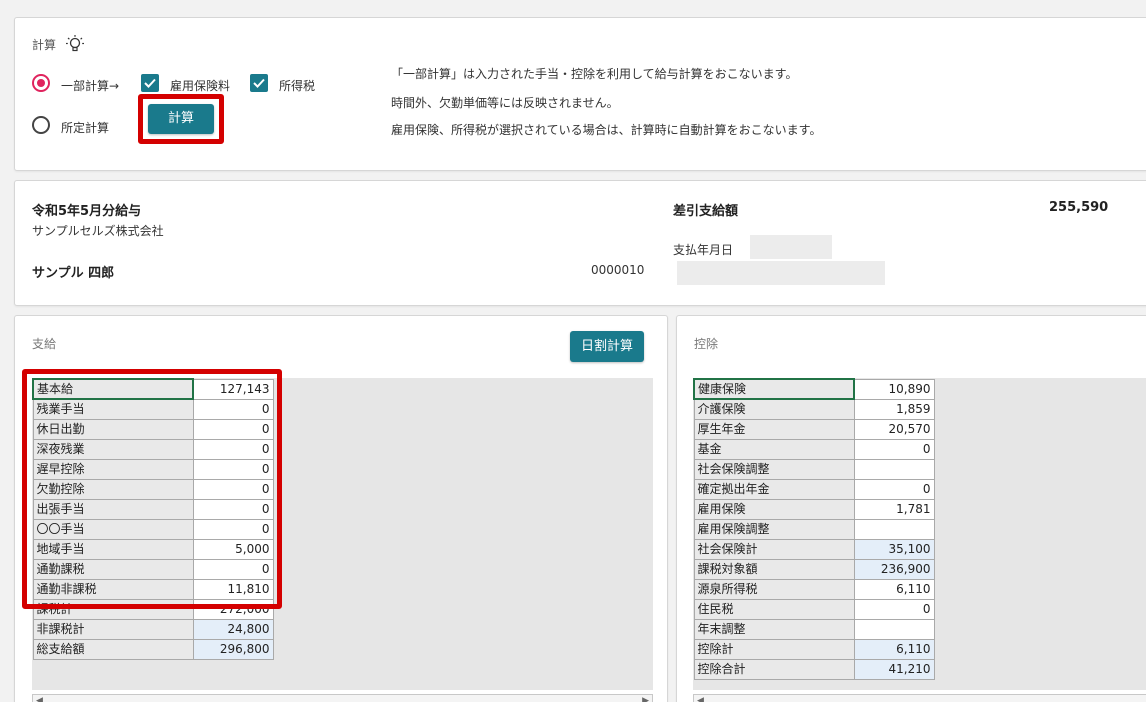 The height and width of the screenshot is (702, 1146). What do you see at coordinates (606, 130) in the screenshot?
I see `info-line-3: 雇用保険、所得税が選択されている場合は、計算時に自動計算をおこないます。` at bounding box center [606, 130].